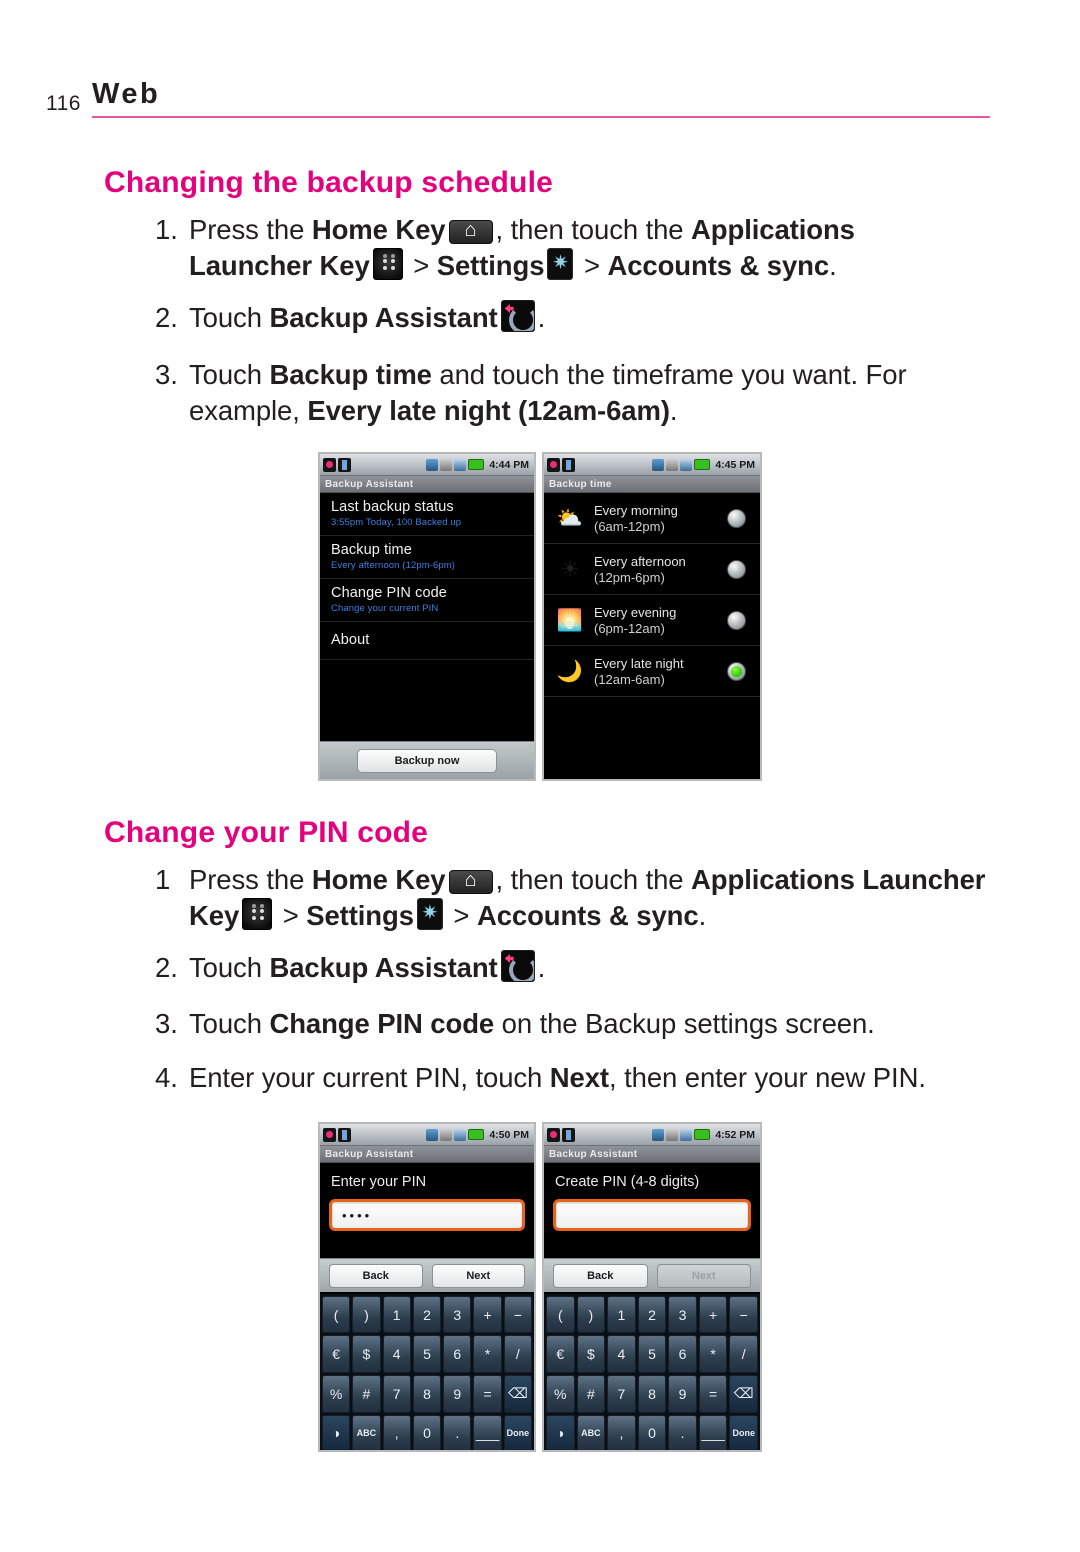  I want to click on page-number: 116, so click(63, 103).